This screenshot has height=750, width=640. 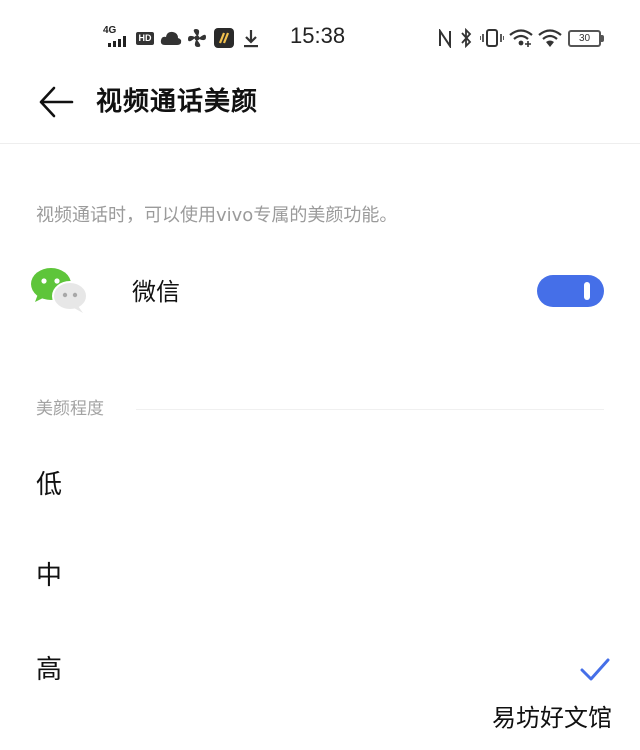 I want to click on level-label: 低, so click(x=49, y=485).